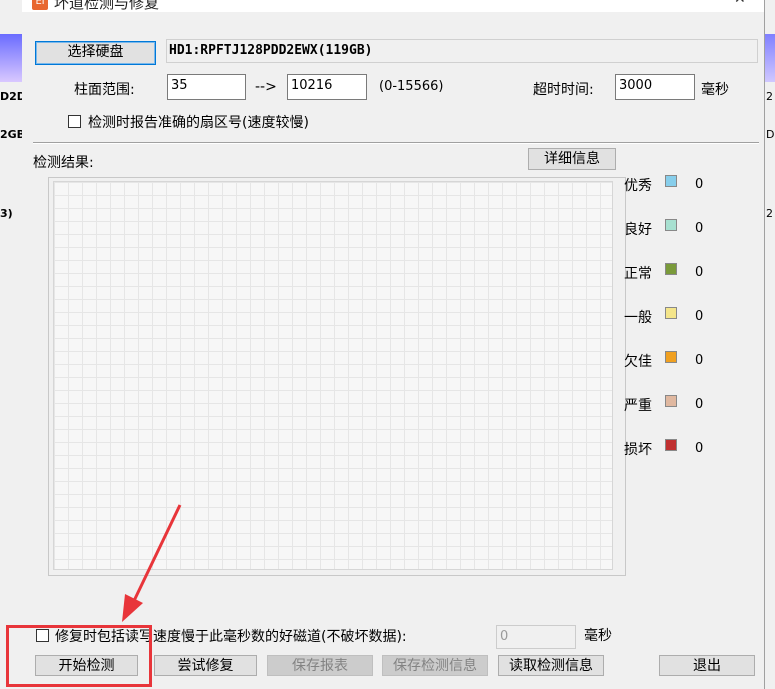 The height and width of the screenshot is (689, 775). Describe the element at coordinates (769, 344) in the screenshot. I see `background-window-right: 2 D 2` at that location.